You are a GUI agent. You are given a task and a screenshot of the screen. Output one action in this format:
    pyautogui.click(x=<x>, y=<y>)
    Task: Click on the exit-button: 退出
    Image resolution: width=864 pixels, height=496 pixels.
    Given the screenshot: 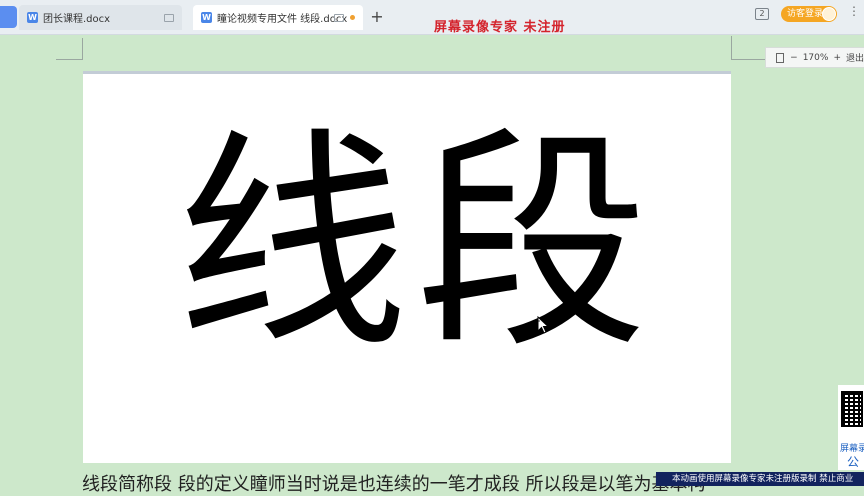 What is the action you would take?
    pyautogui.click(x=855, y=57)
    